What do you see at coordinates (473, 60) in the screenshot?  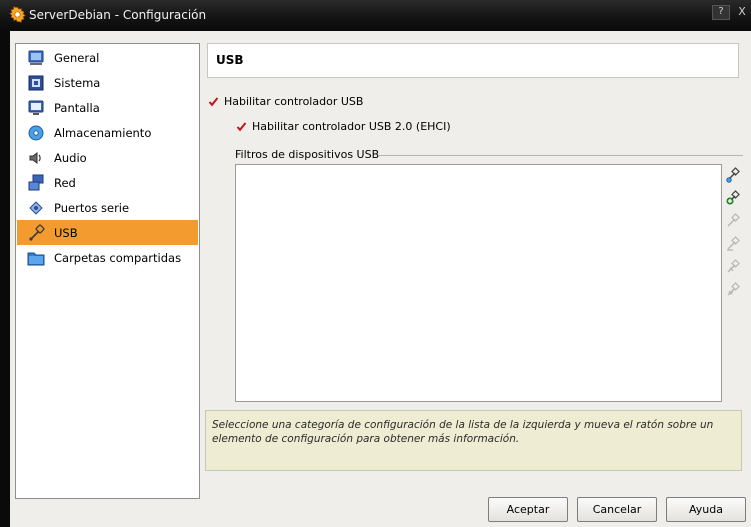 I see `page-header: USB` at bounding box center [473, 60].